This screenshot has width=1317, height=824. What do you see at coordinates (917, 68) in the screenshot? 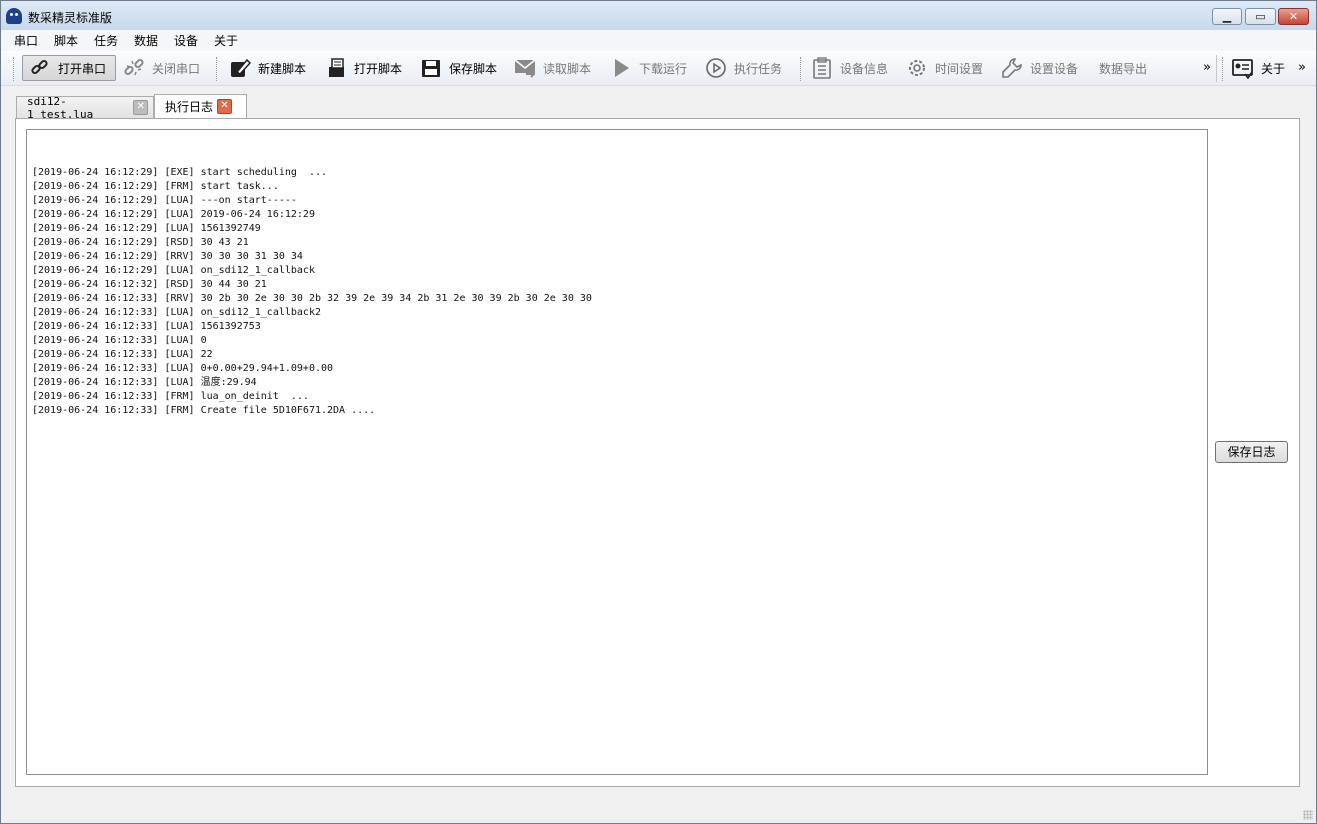
I see `gear-icon` at bounding box center [917, 68].